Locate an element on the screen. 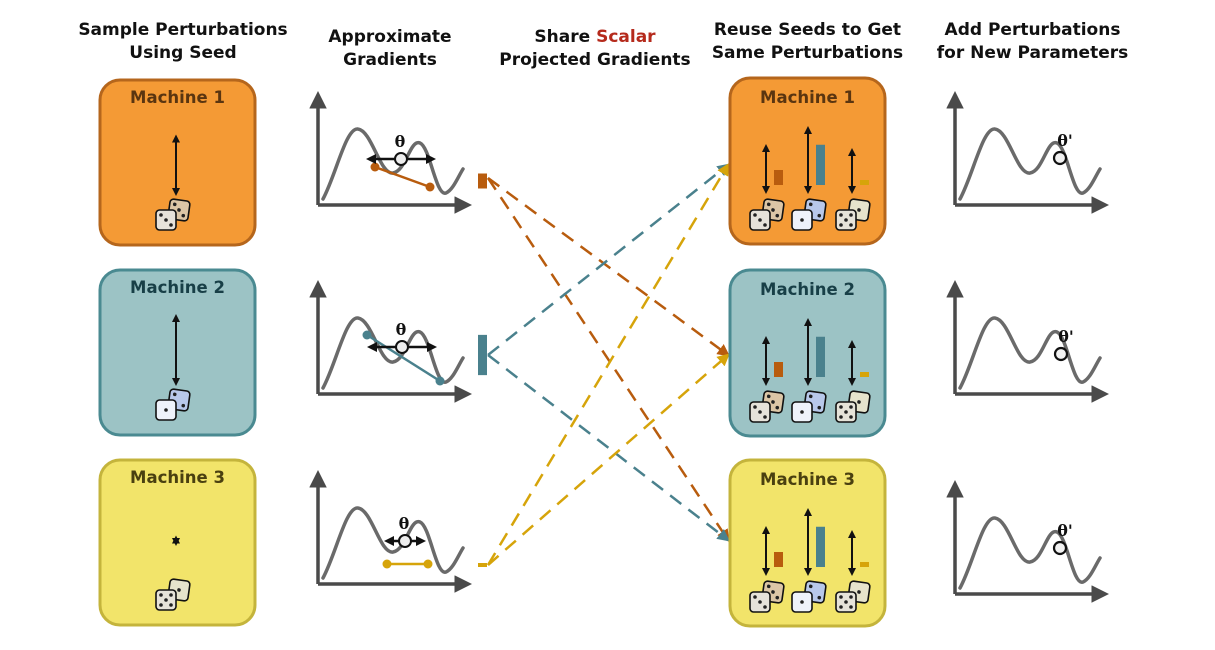  new-parameter-plot-3: θ' is located at coordinates (1027, 541).